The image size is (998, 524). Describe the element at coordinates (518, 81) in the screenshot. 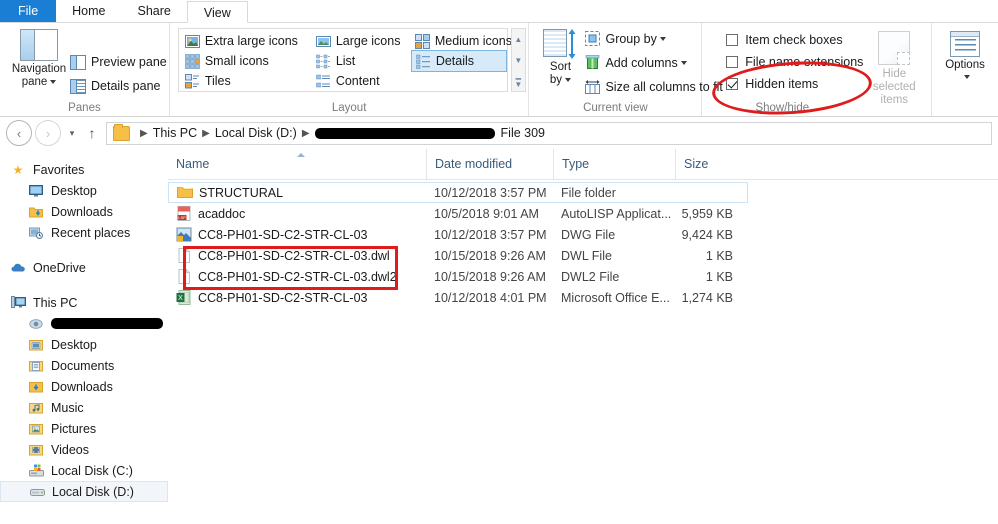

I see `layout-expand-icon: ━ ▼` at that location.